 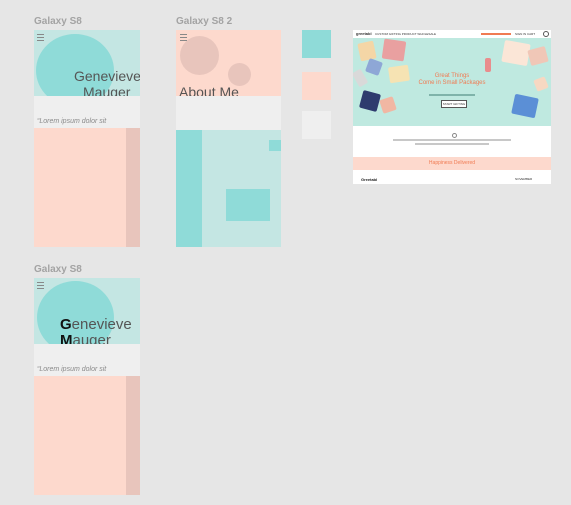 I want to click on artboard-title-3: Galaxy S8, so click(x=58, y=269).